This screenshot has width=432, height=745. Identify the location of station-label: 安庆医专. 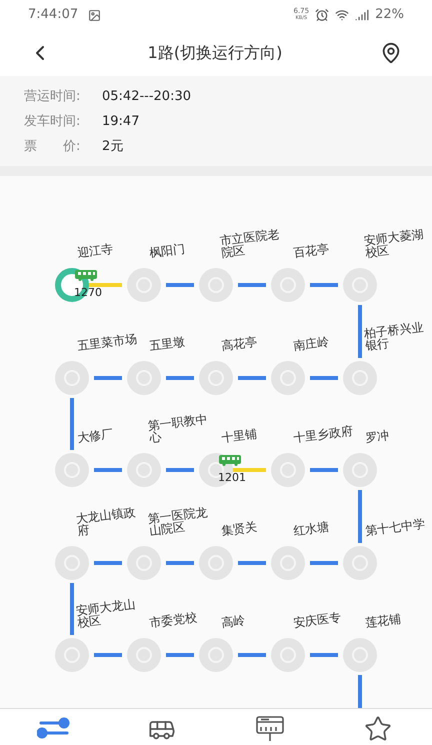
(317, 619).